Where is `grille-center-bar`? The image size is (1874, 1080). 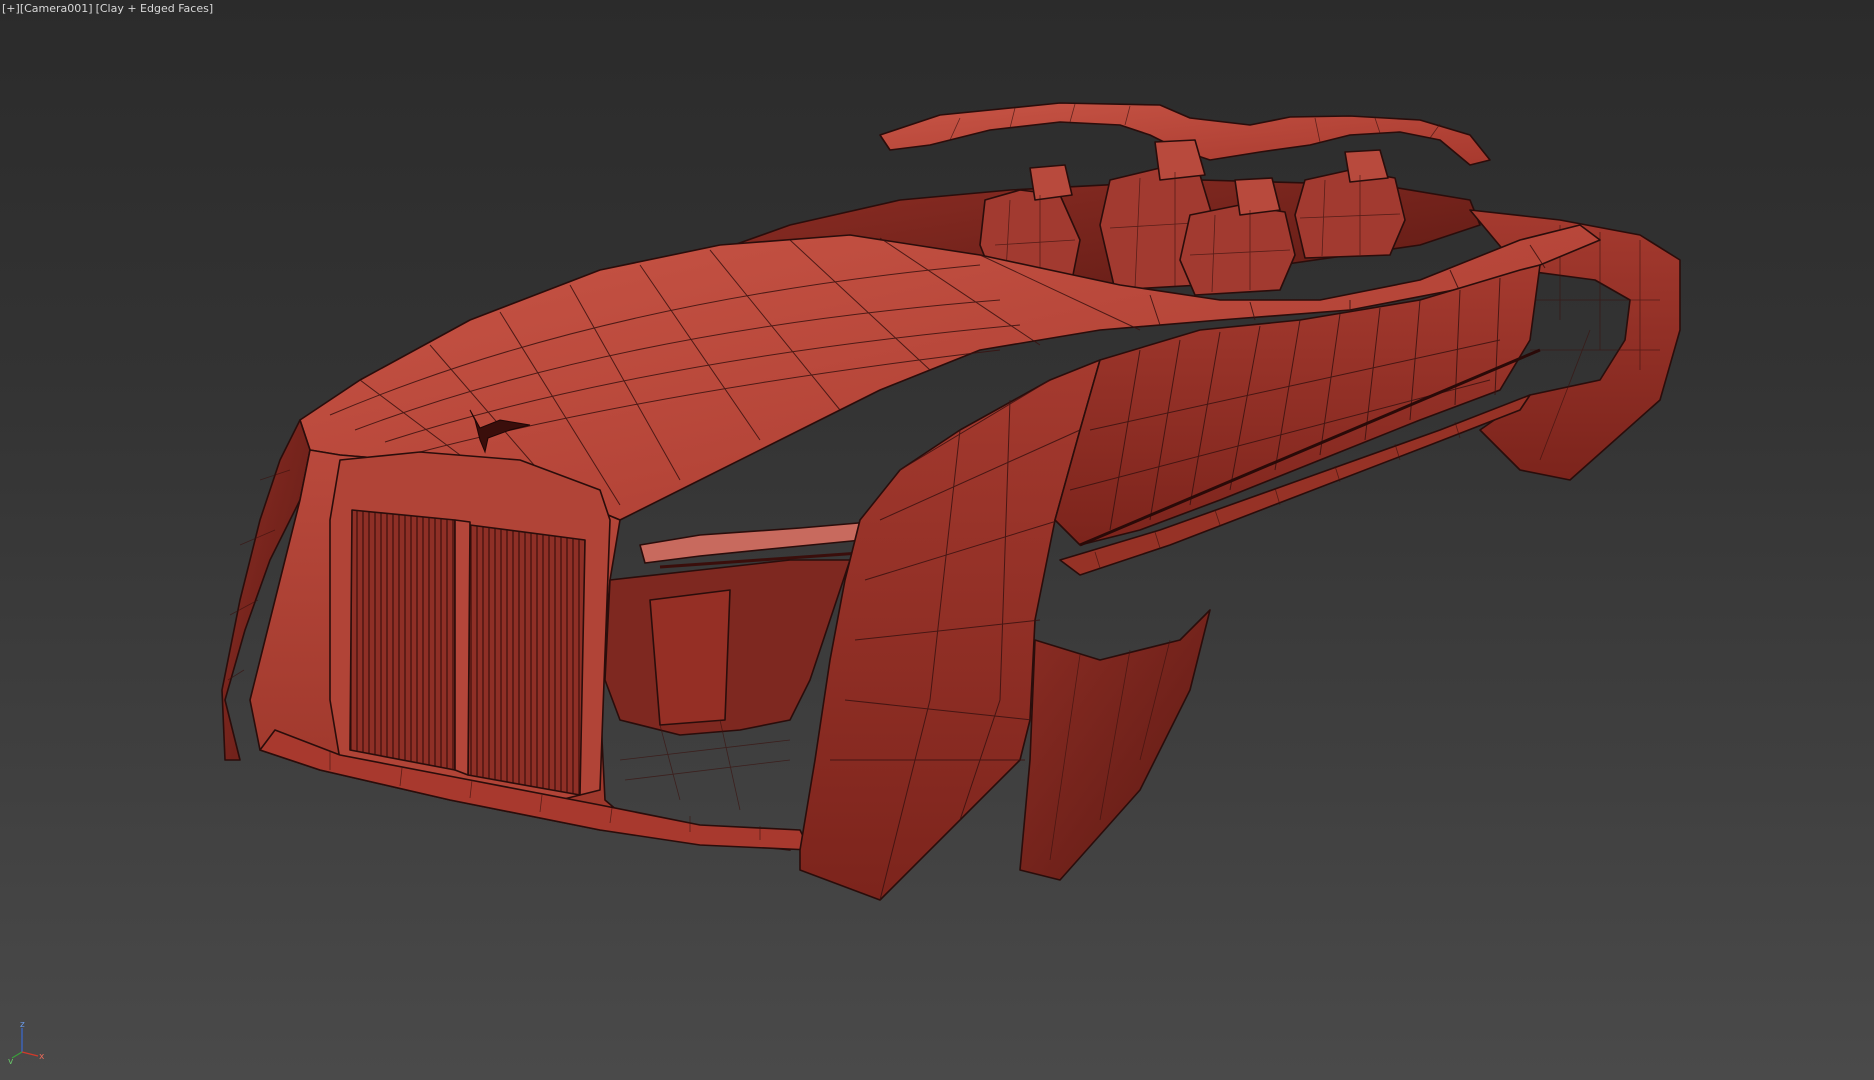
grille-center-bar is located at coordinates (462, 647).